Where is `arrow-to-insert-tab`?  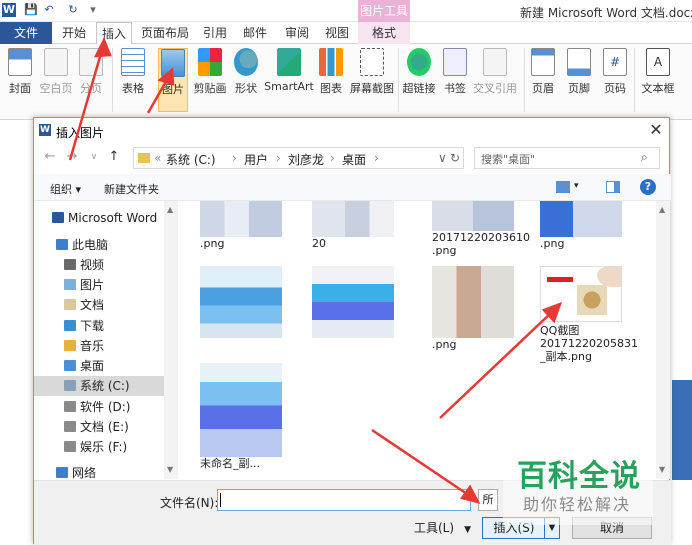
arrow-to-insert-tab is located at coordinates (86, 105).